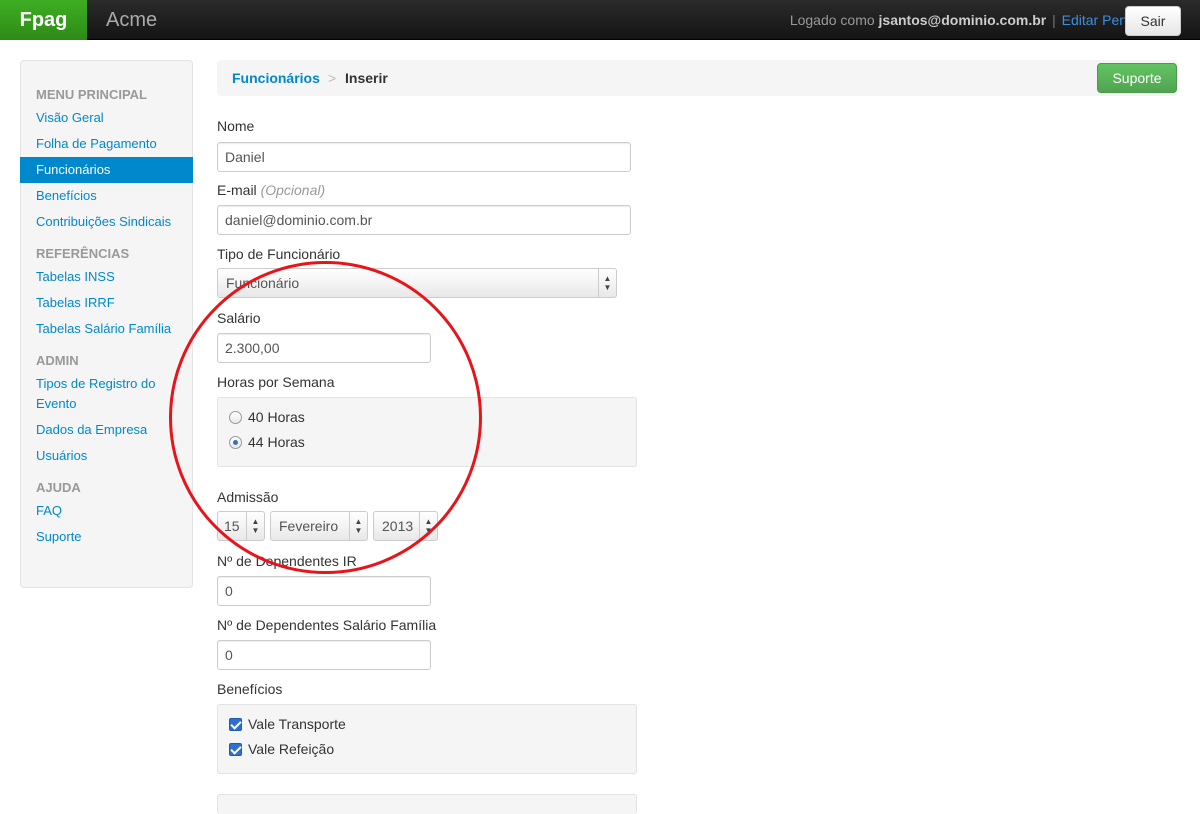  I want to click on benefit-vale-refeicao: Vale Refeição, so click(281, 749).